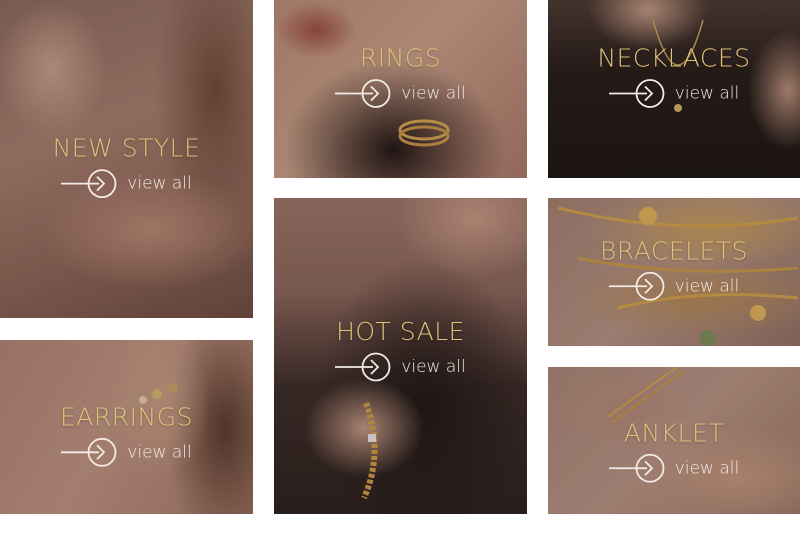  I want to click on tile-title: ANKLET, so click(674, 432).